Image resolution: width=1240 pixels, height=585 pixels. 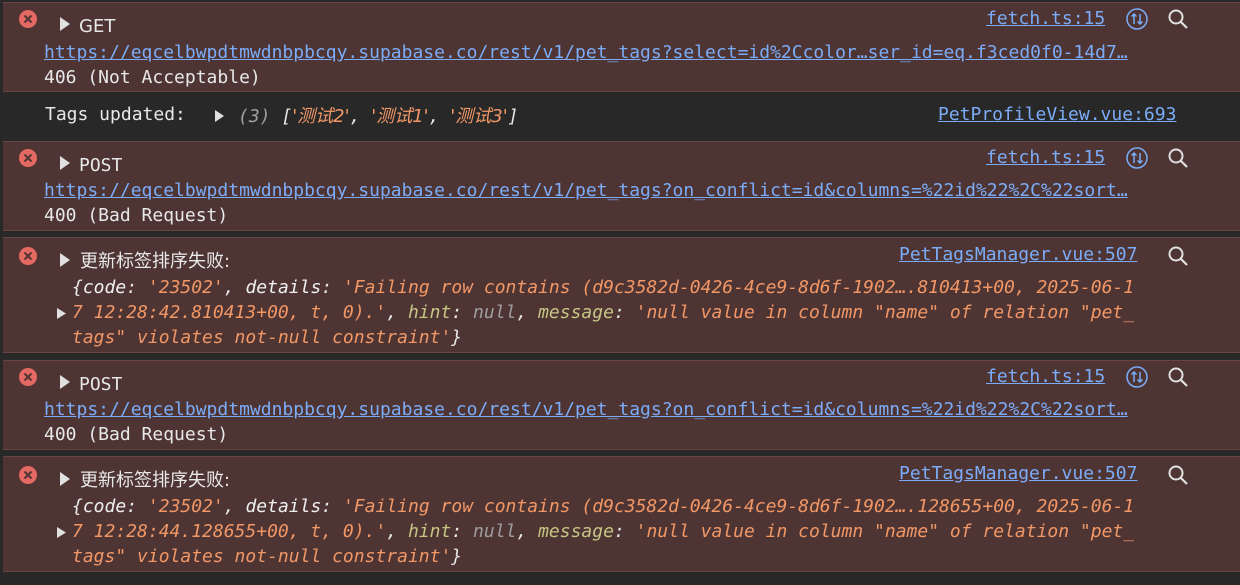 What do you see at coordinates (254, 116) in the screenshot?
I see `array-count: (3)` at bounding box center [254, 116].